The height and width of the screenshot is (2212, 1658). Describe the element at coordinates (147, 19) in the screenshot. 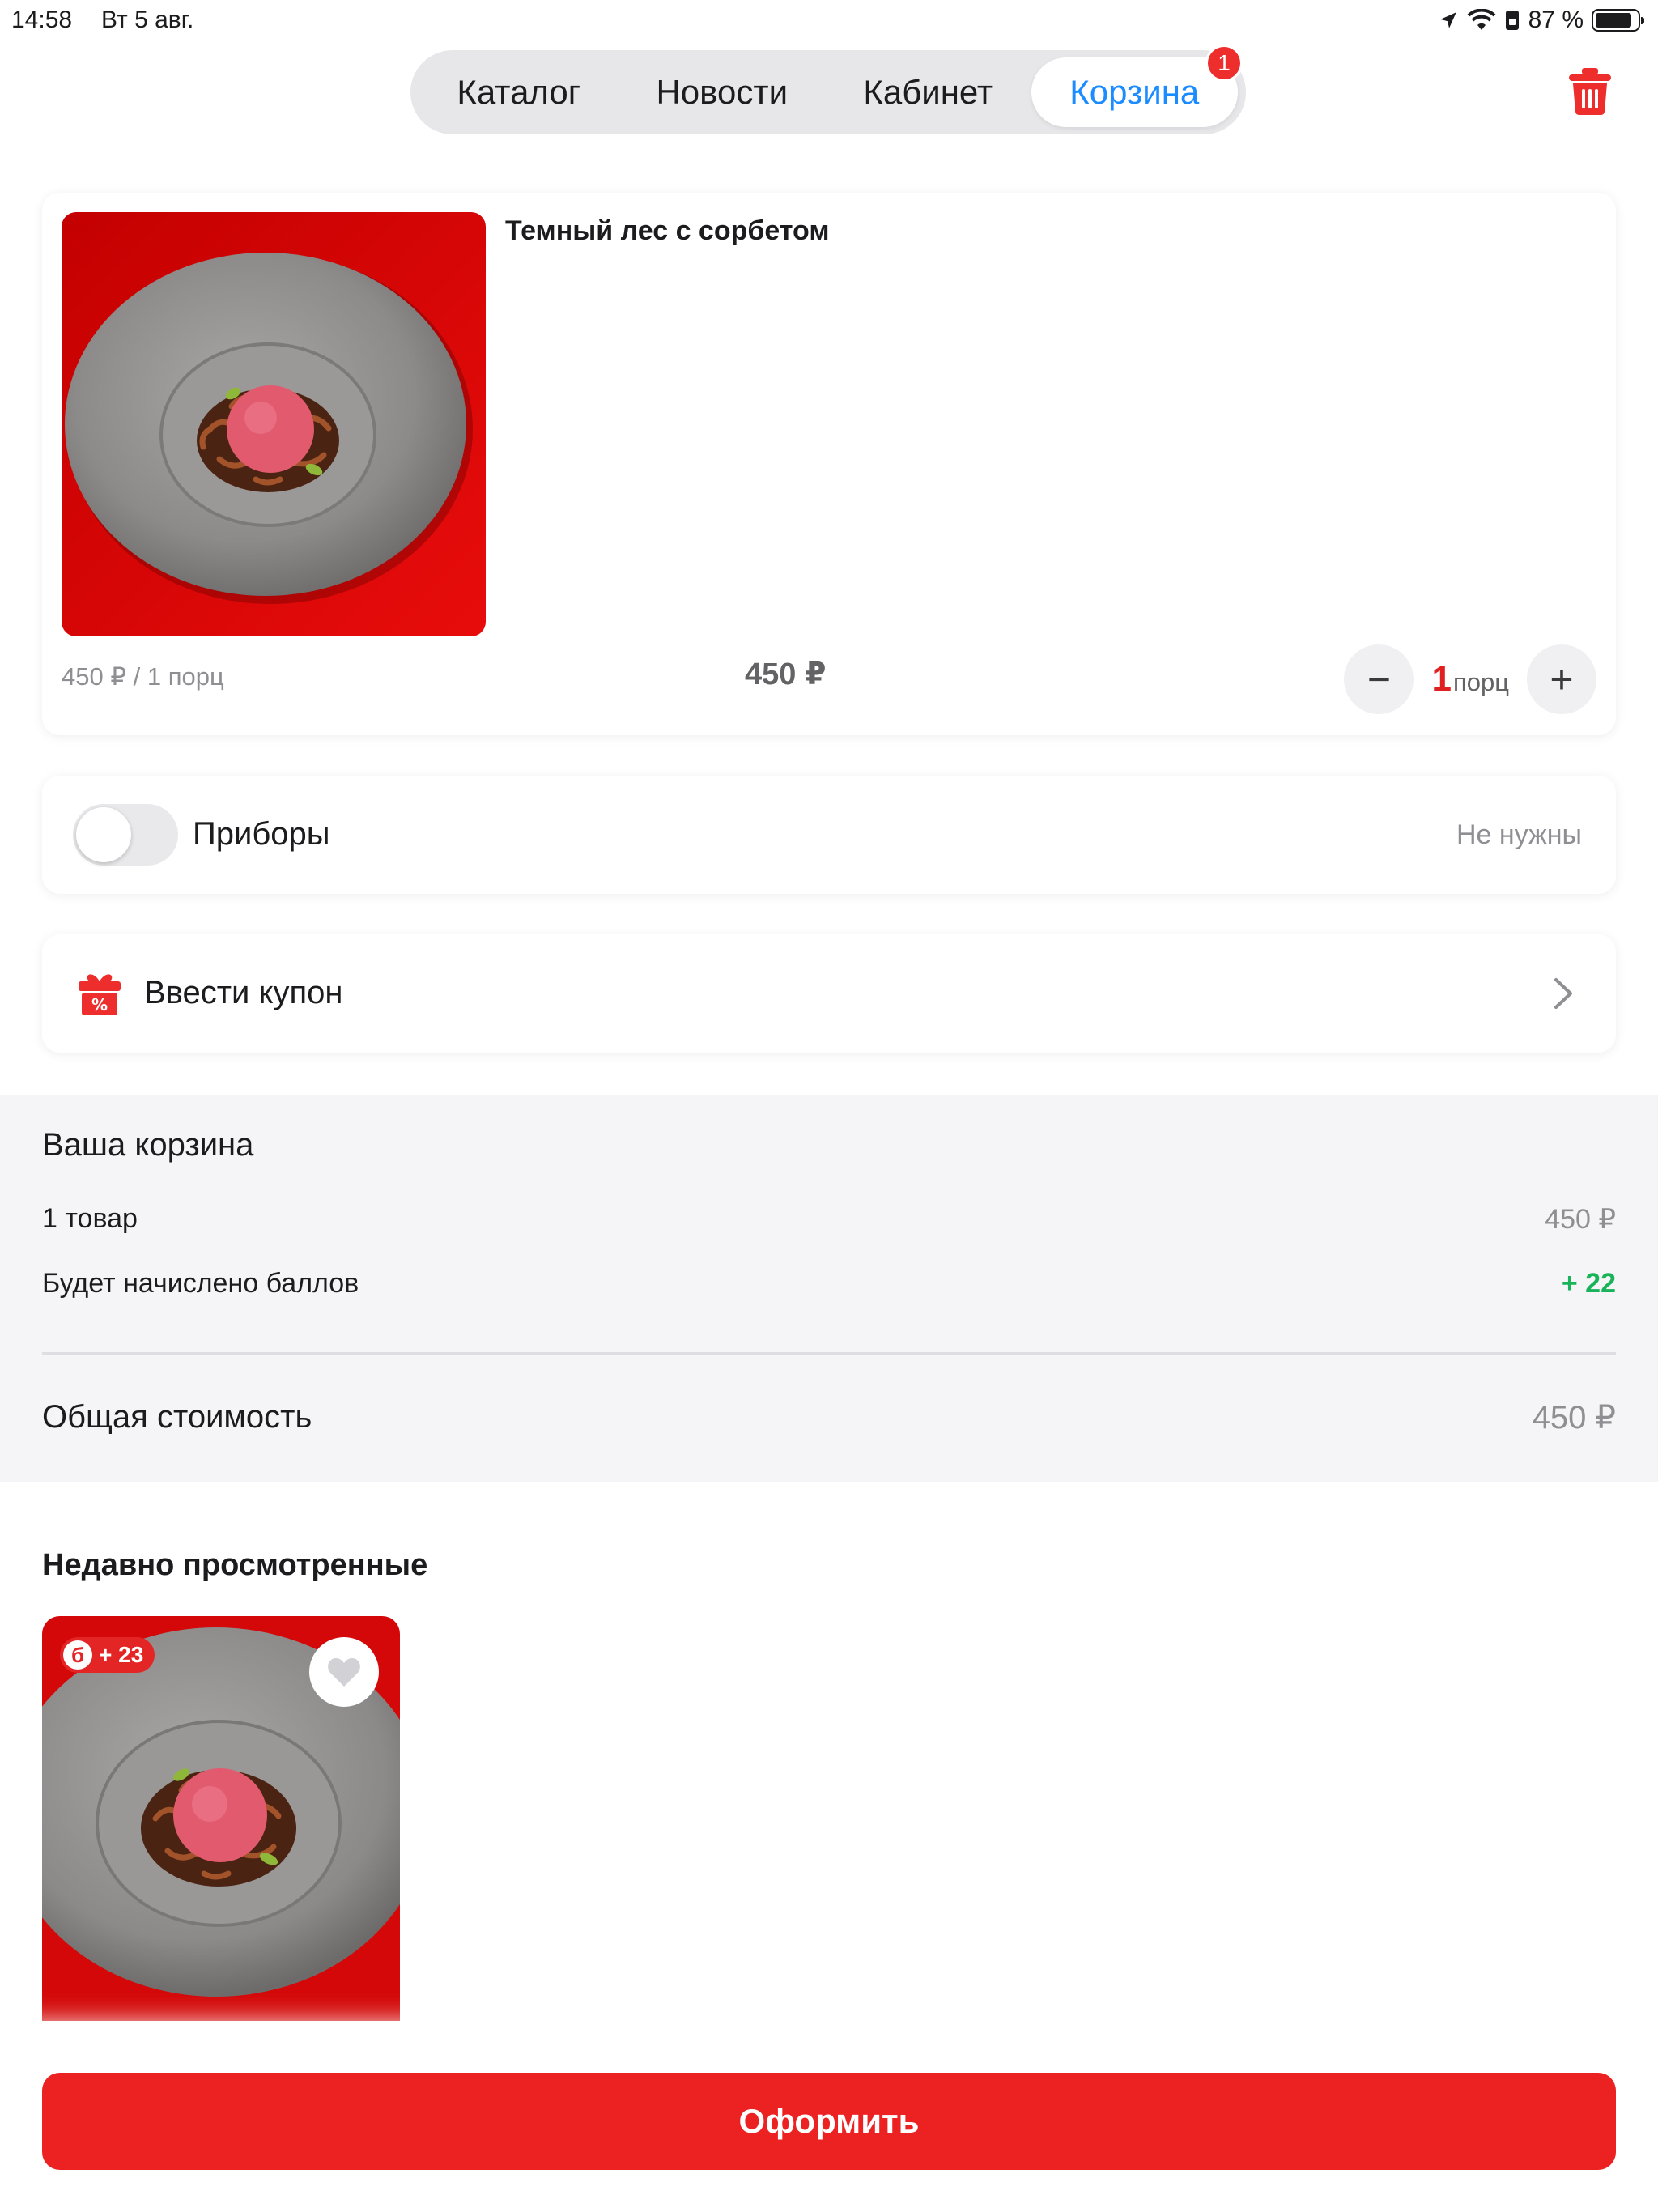

I see `status-date: Вт 5 авг.` at that location.